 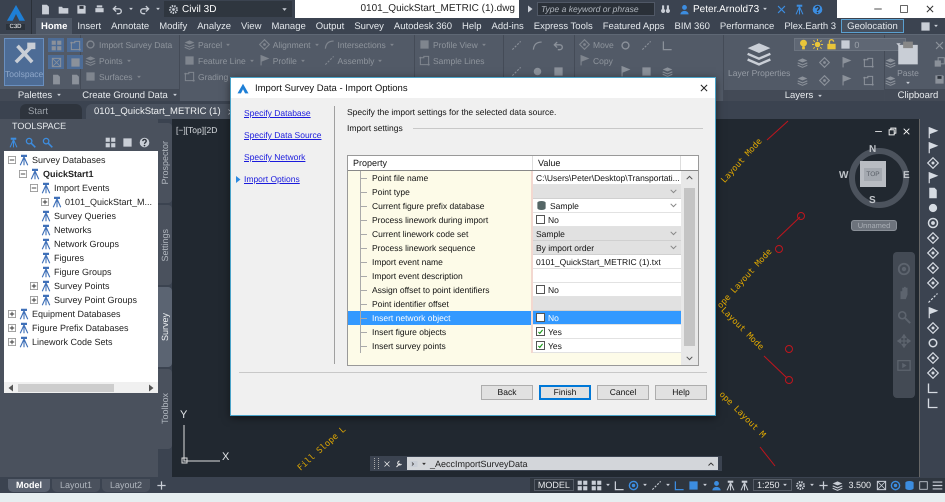 I want to click on search-field: Type a keyword or phrase, so click(x=596, y=9).